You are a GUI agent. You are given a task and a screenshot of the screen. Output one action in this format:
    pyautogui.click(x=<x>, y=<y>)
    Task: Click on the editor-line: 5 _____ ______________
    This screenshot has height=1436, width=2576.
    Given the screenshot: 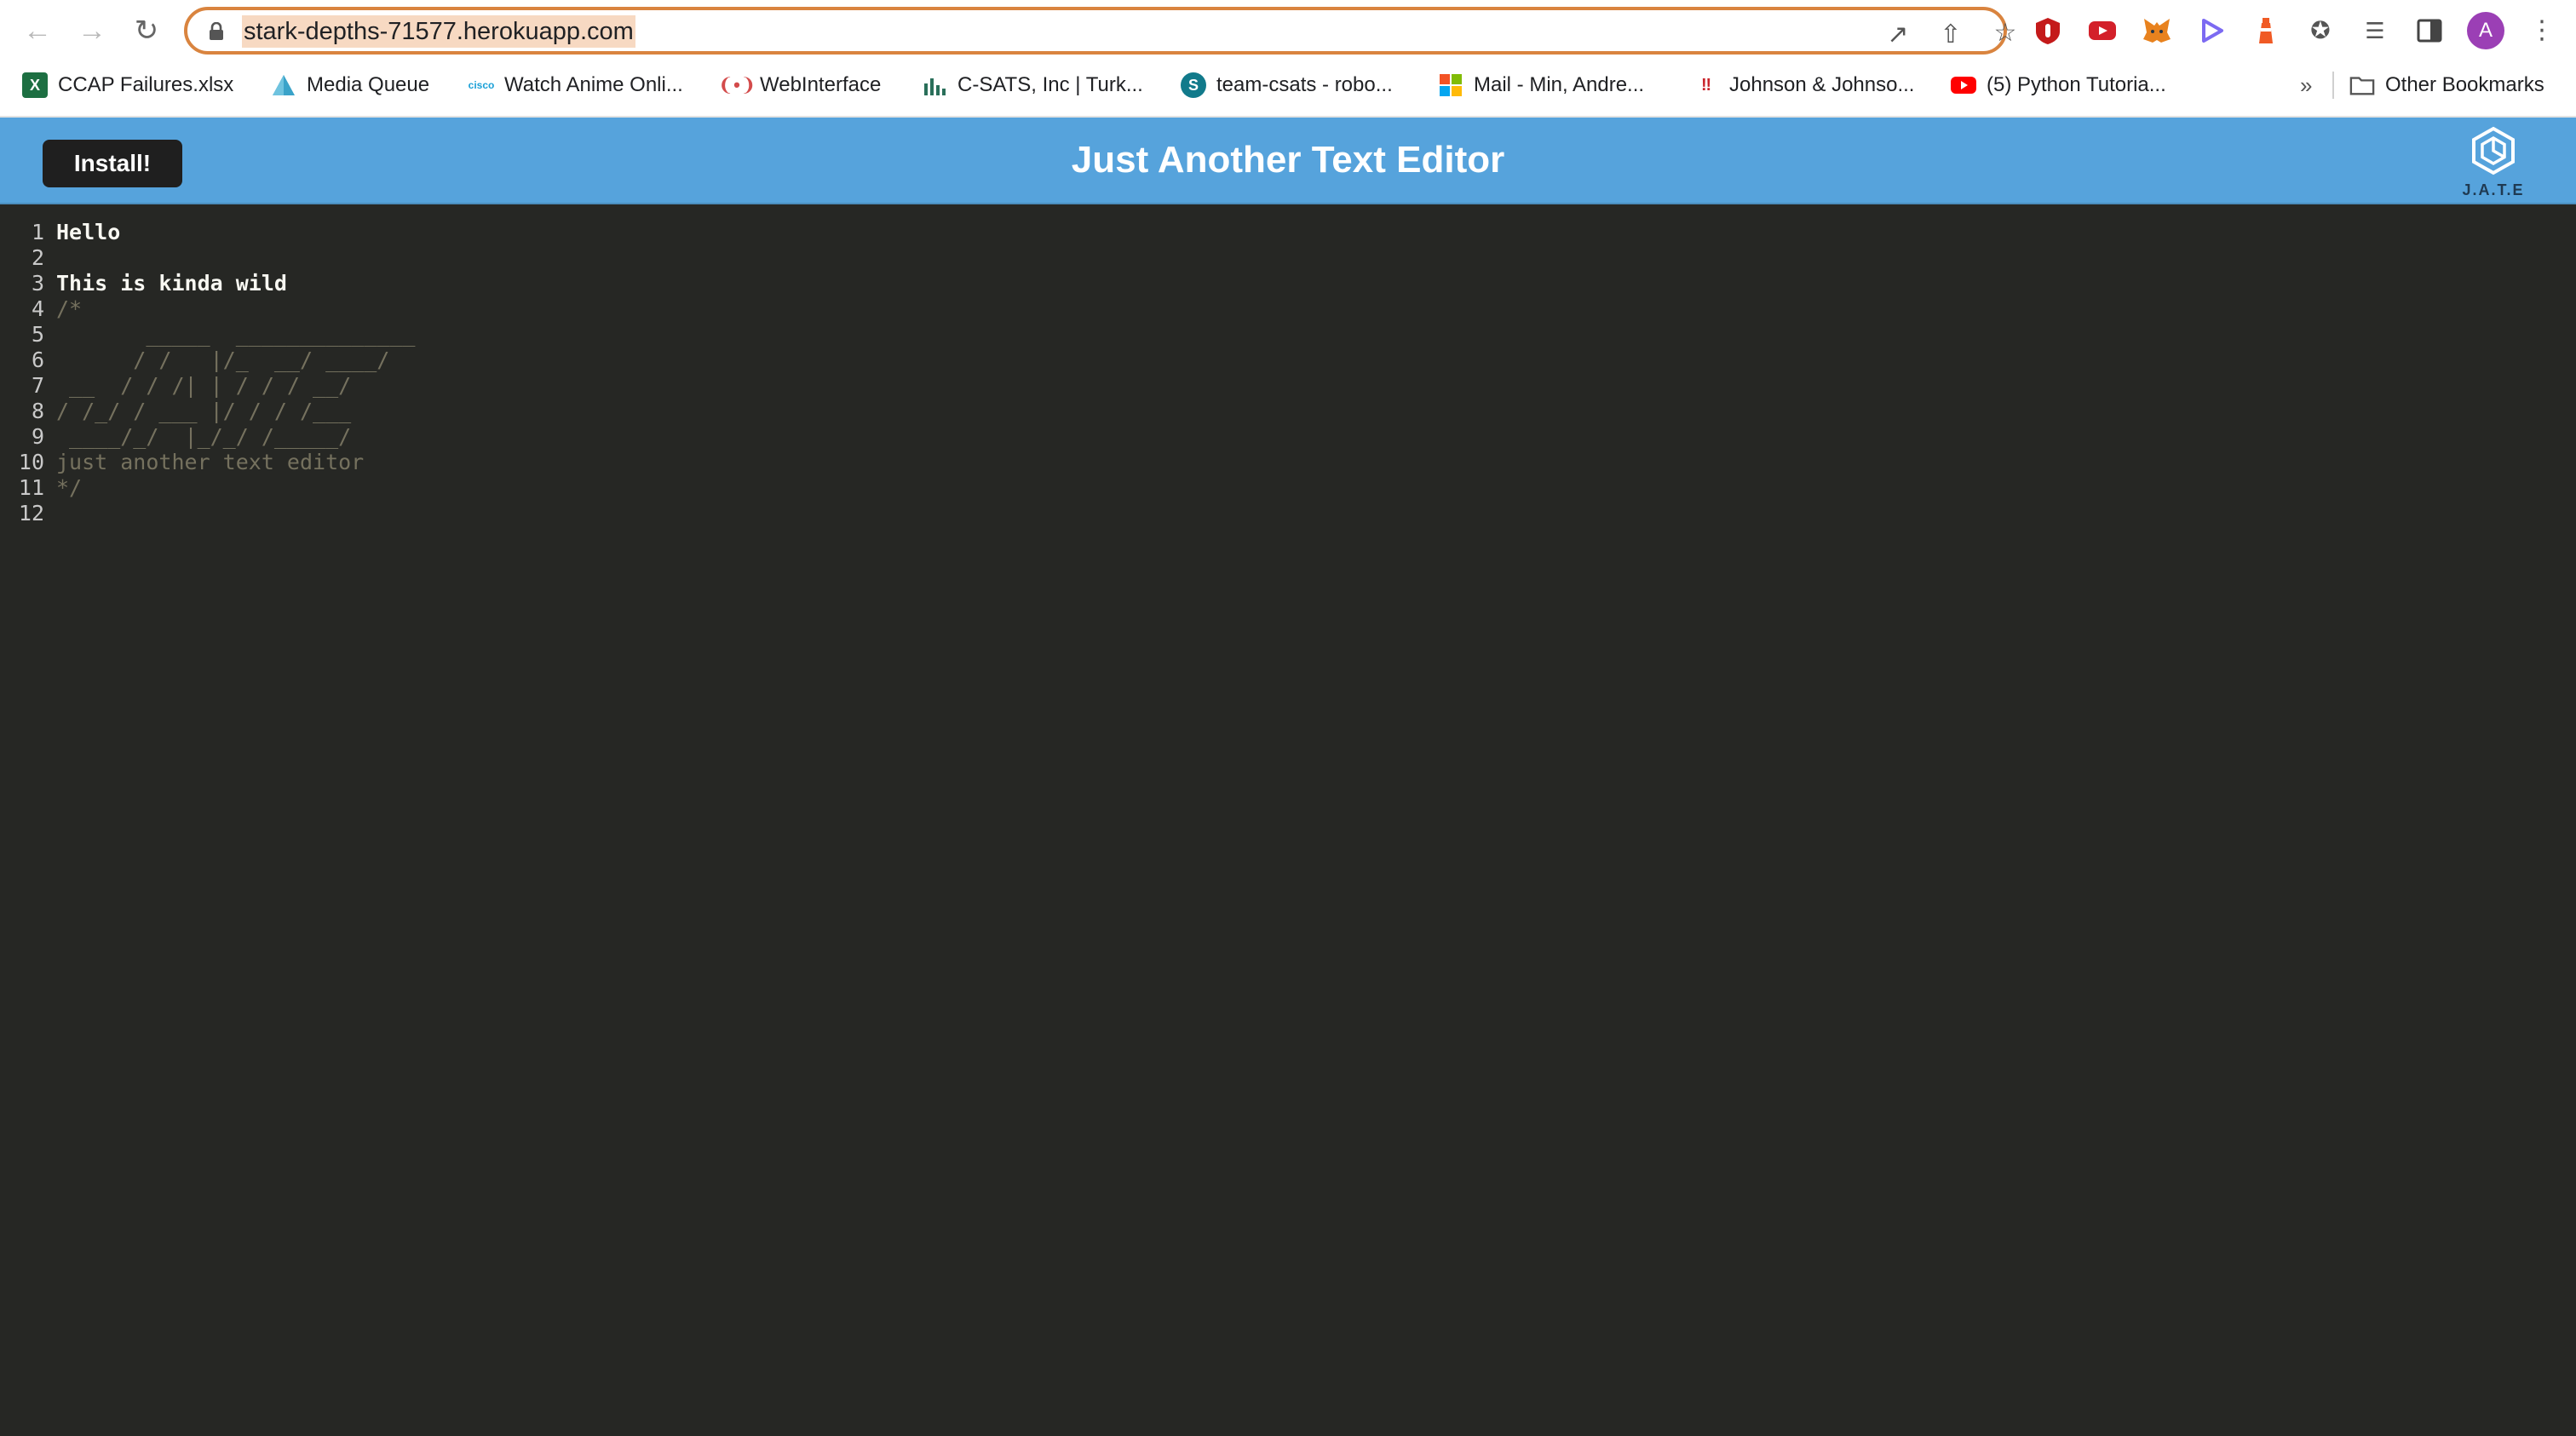 What is the action you would take?
    pyautogui.click(x=208, y=335)
    